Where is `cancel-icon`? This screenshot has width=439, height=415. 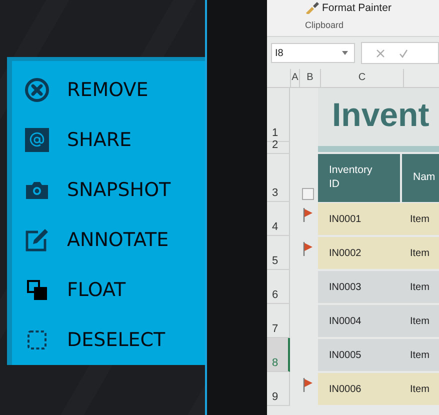 cancel-icon is located at coordinates (380, 53).